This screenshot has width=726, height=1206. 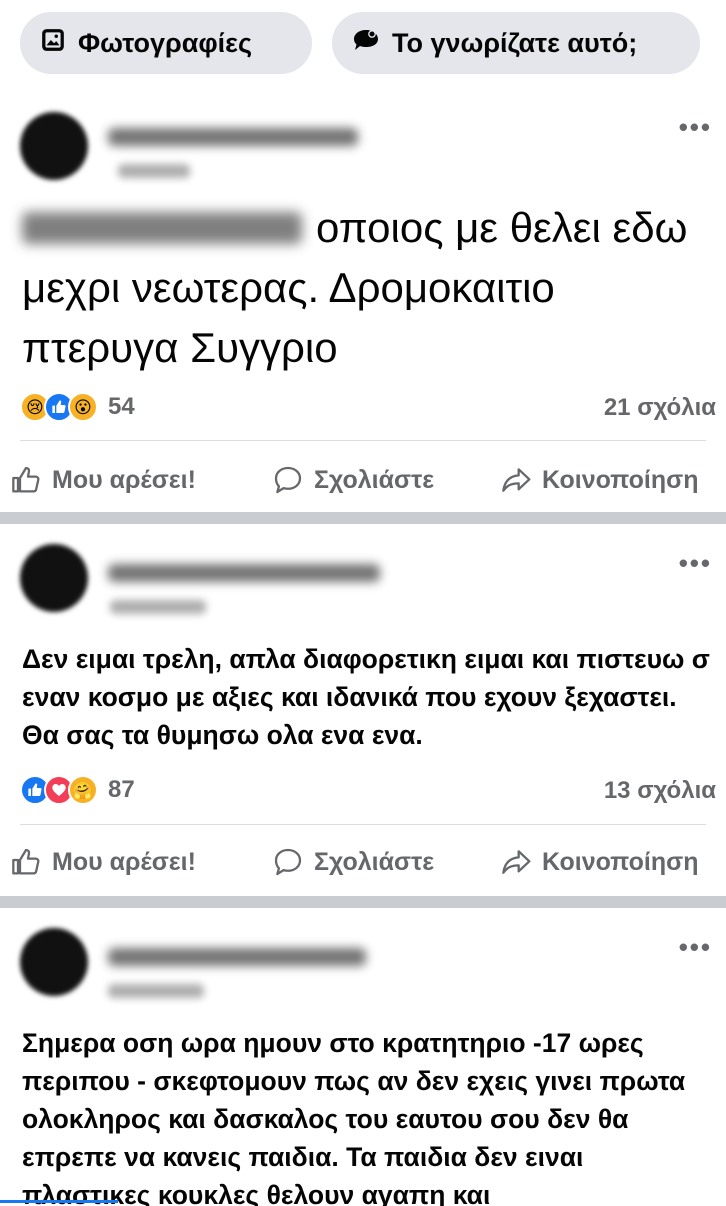 What do you see at coordinates (660, 791) in the screenshot?
I see `comments-count: 13 σχόλια` at bounding box center [660, 791].